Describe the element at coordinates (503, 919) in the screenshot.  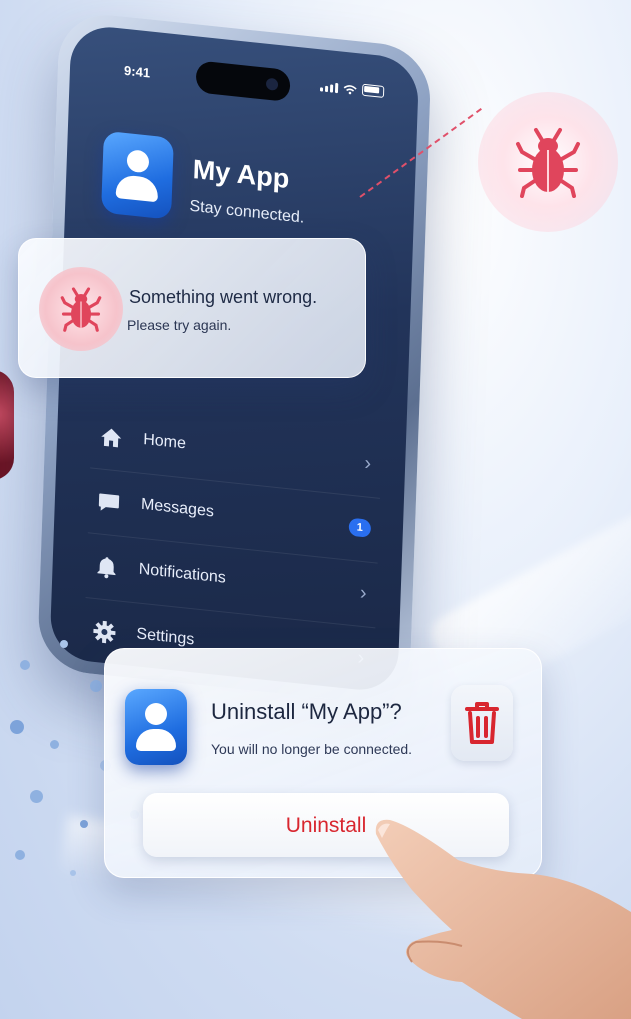
I see `pointing-hand` at that location.